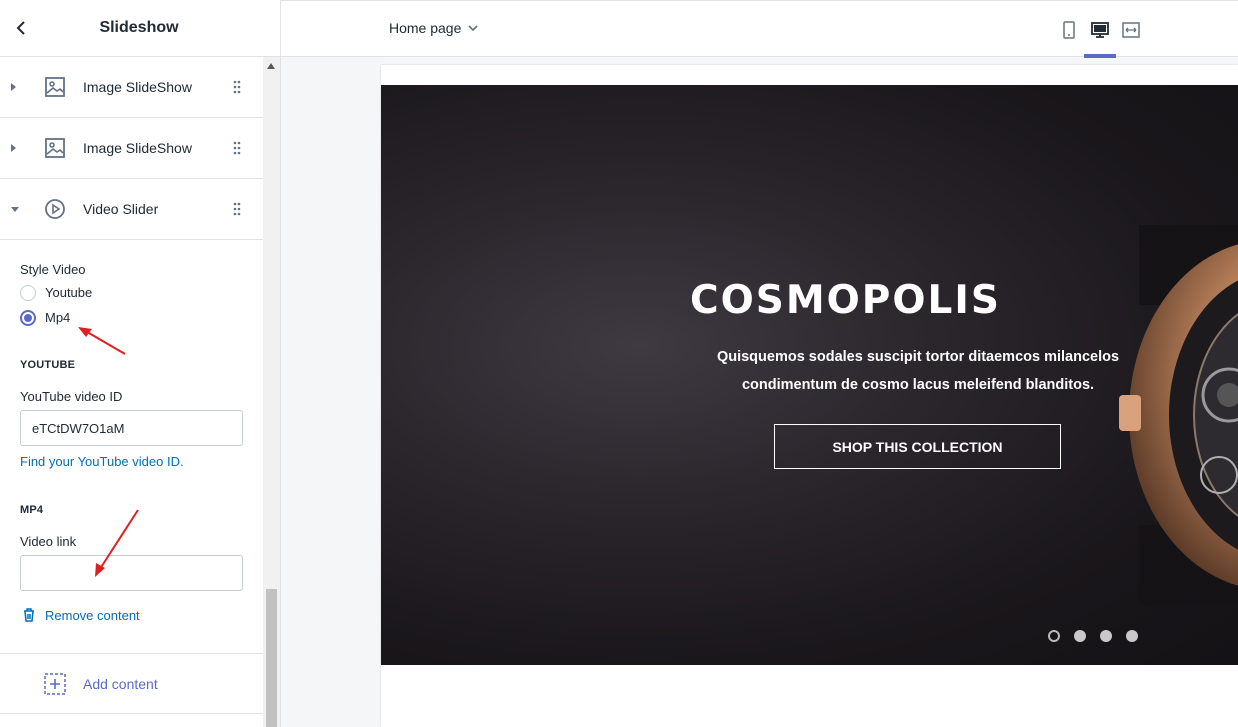  Describe the element at coordinates (1100, 56) in the screenshot. I see `active-device-indicator` at that location.